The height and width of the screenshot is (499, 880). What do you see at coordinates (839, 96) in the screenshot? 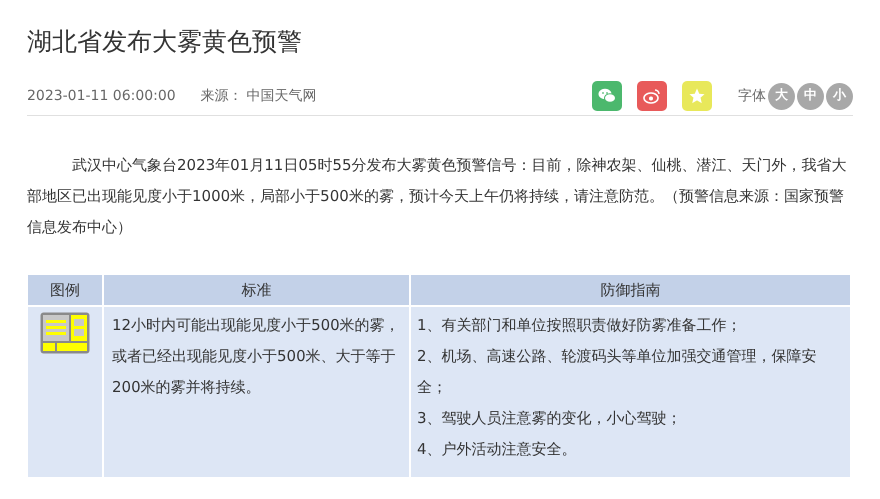
I see `font-size-button: 小` at bounding box center [839, 96].